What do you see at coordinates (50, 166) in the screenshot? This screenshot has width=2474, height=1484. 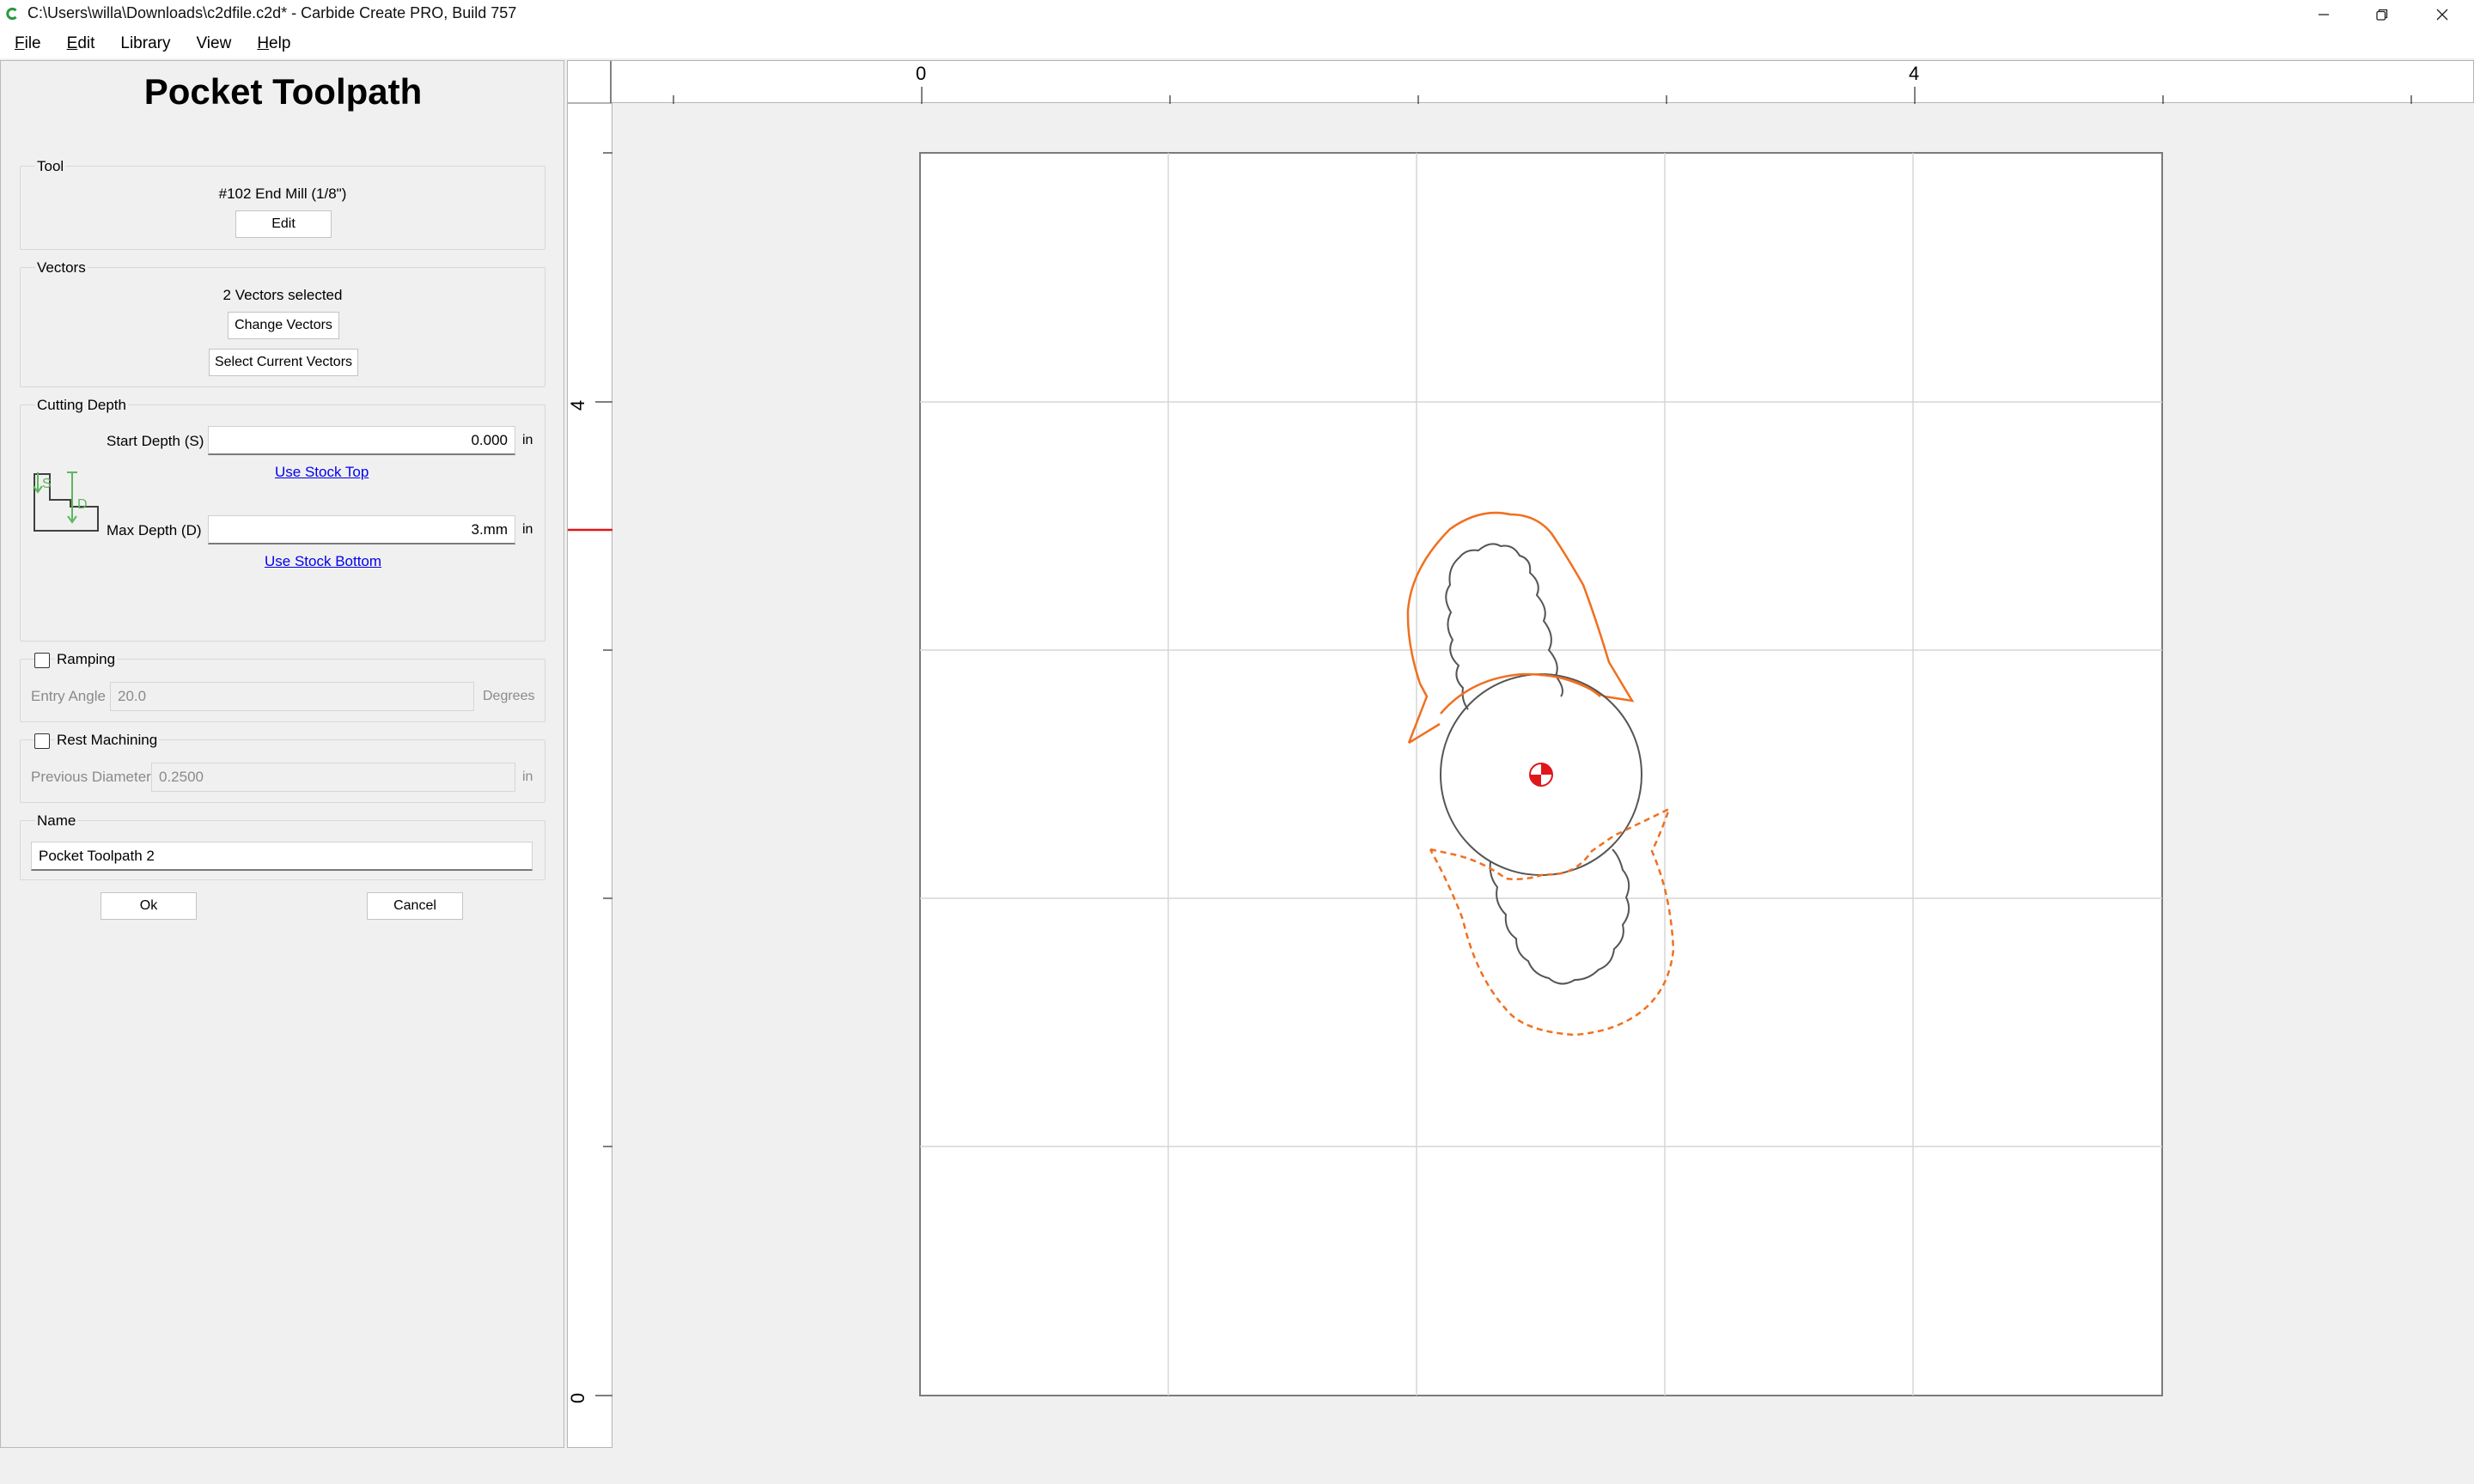 I see `tool-group-label: Tool` at bounding box center [50, 166].